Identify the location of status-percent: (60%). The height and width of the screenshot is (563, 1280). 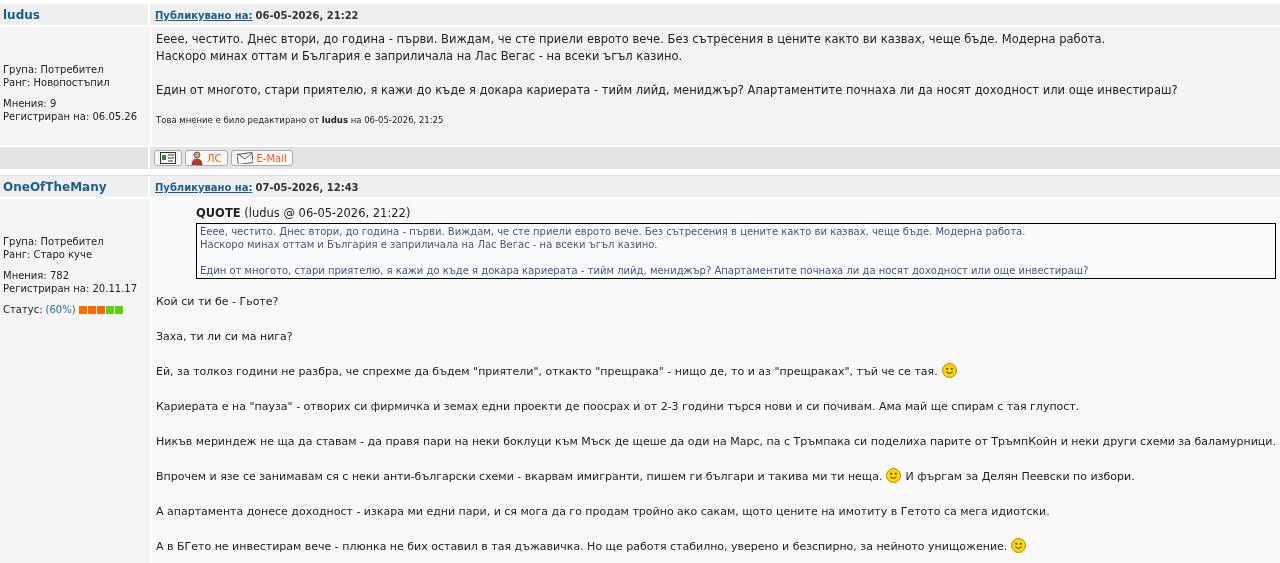
(60, 309).